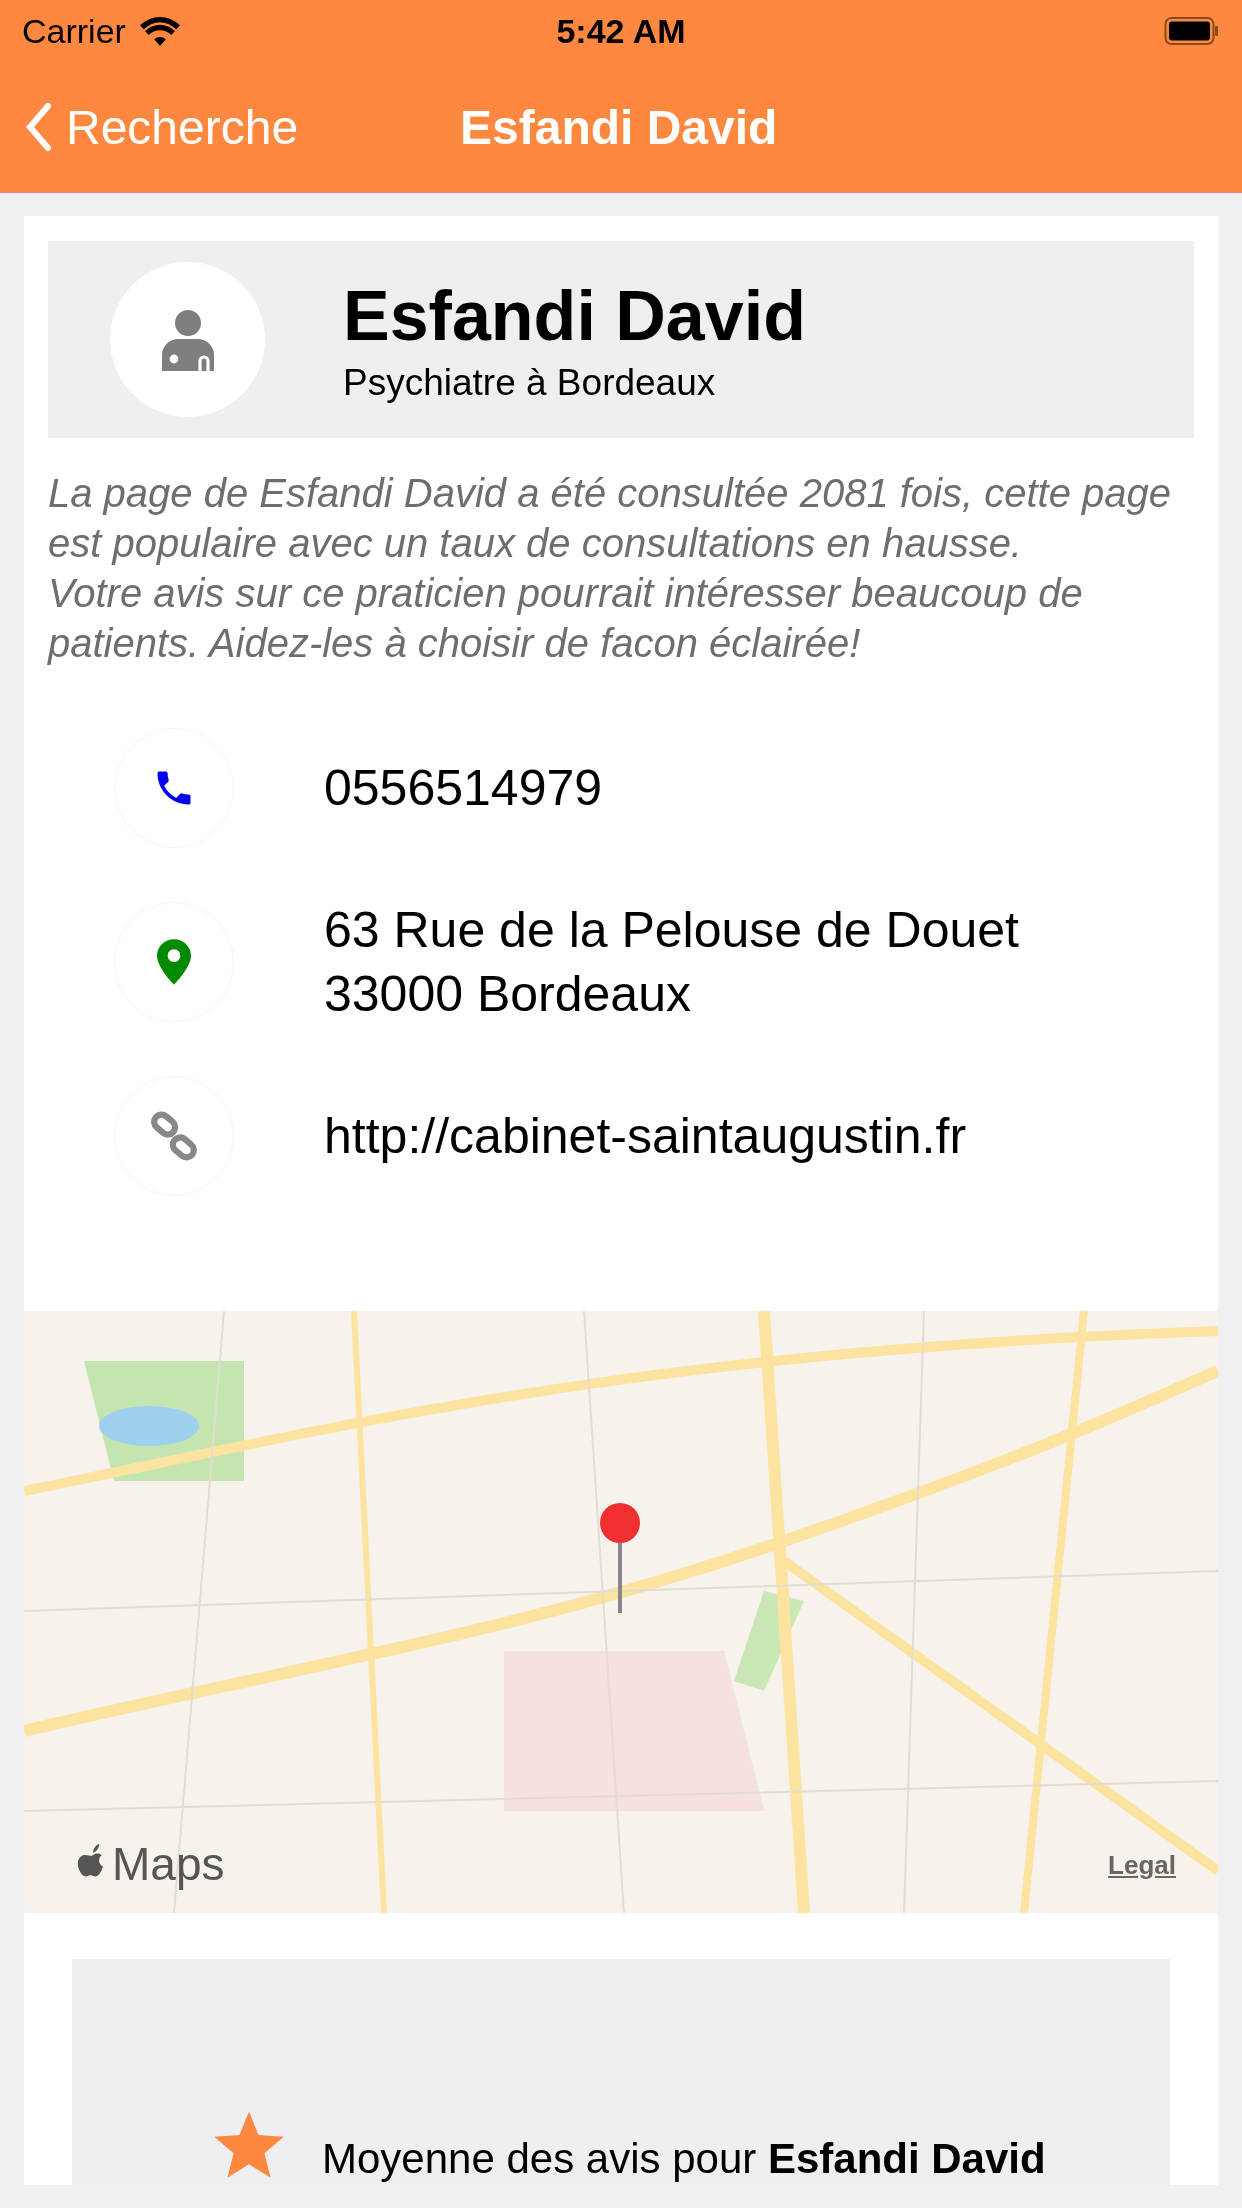 The height and width of the screenshot is (2208, 1242). Describe the element at coordinates (159, 31) in the screenshot. I see `wifi-icon` at that location.